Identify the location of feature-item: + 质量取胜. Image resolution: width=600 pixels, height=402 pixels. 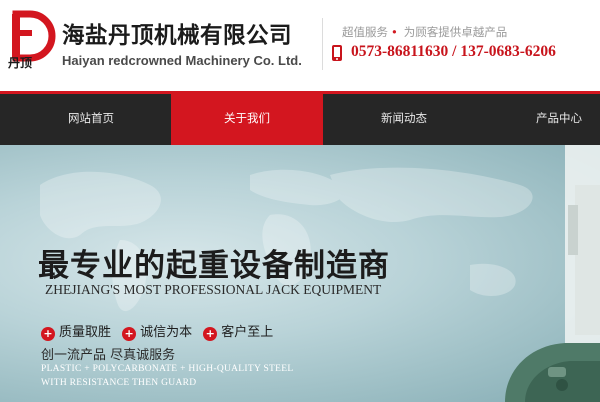
(76, 331).